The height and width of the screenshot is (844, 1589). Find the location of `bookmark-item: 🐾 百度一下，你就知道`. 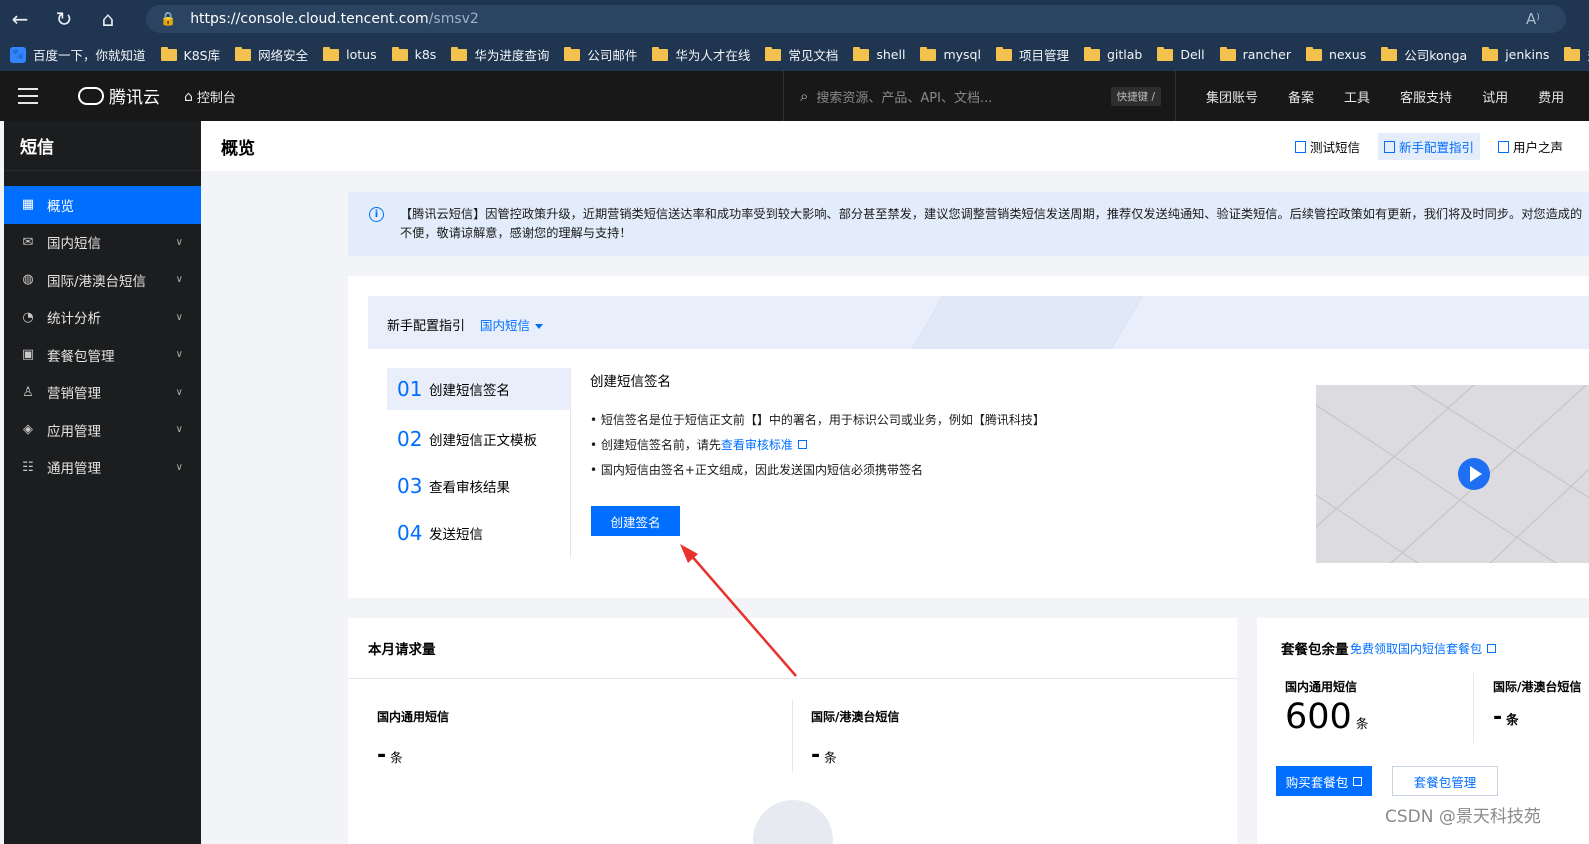

bookmark-item: 🐾 百度一下，你就知道 is located at coordinates (78, 54).